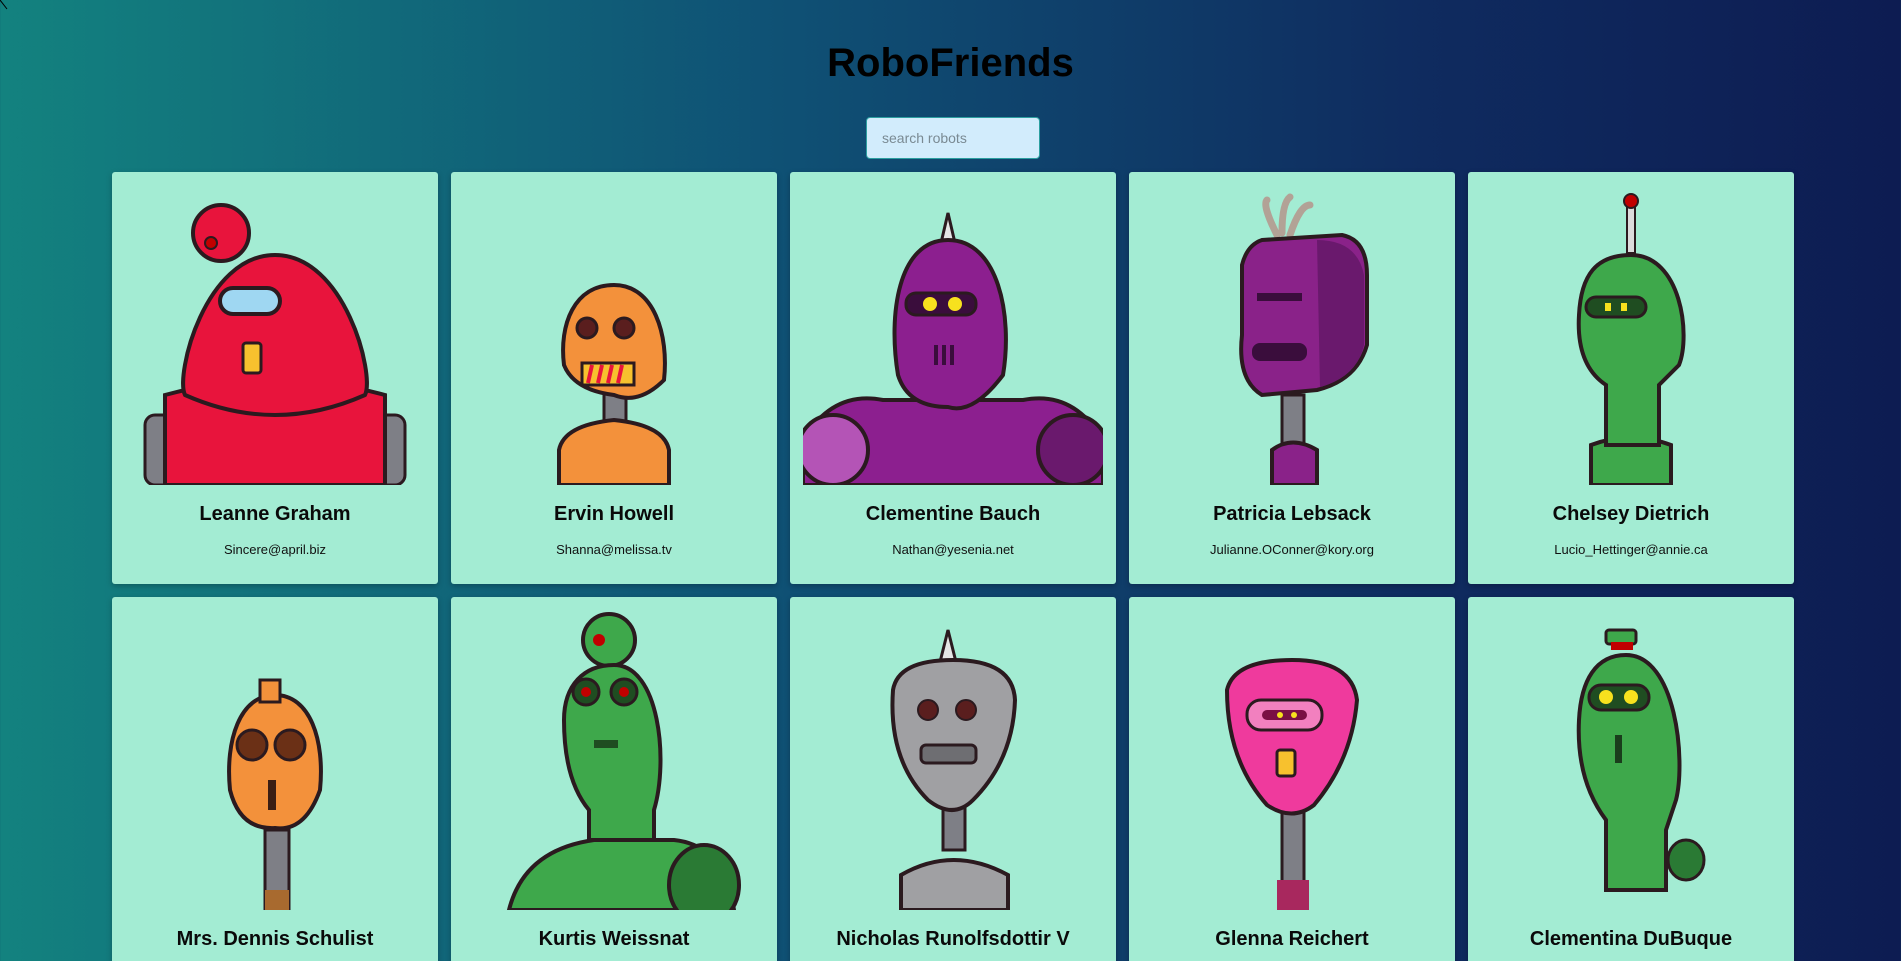 Image resolution: width=1901 pixels, height=961 pixels. I want to click on robot-name: Mrs. Dennis Schulist, so click(275, 939).